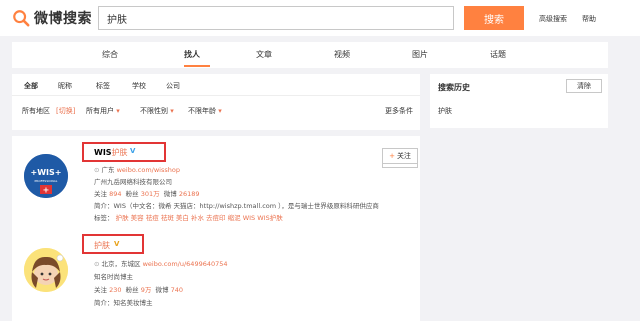 The height and width of the screenshot is (321, 640). I want to click on type-filter-bar: 全部 昵称 标签 学校 公司, so click(216, 85).